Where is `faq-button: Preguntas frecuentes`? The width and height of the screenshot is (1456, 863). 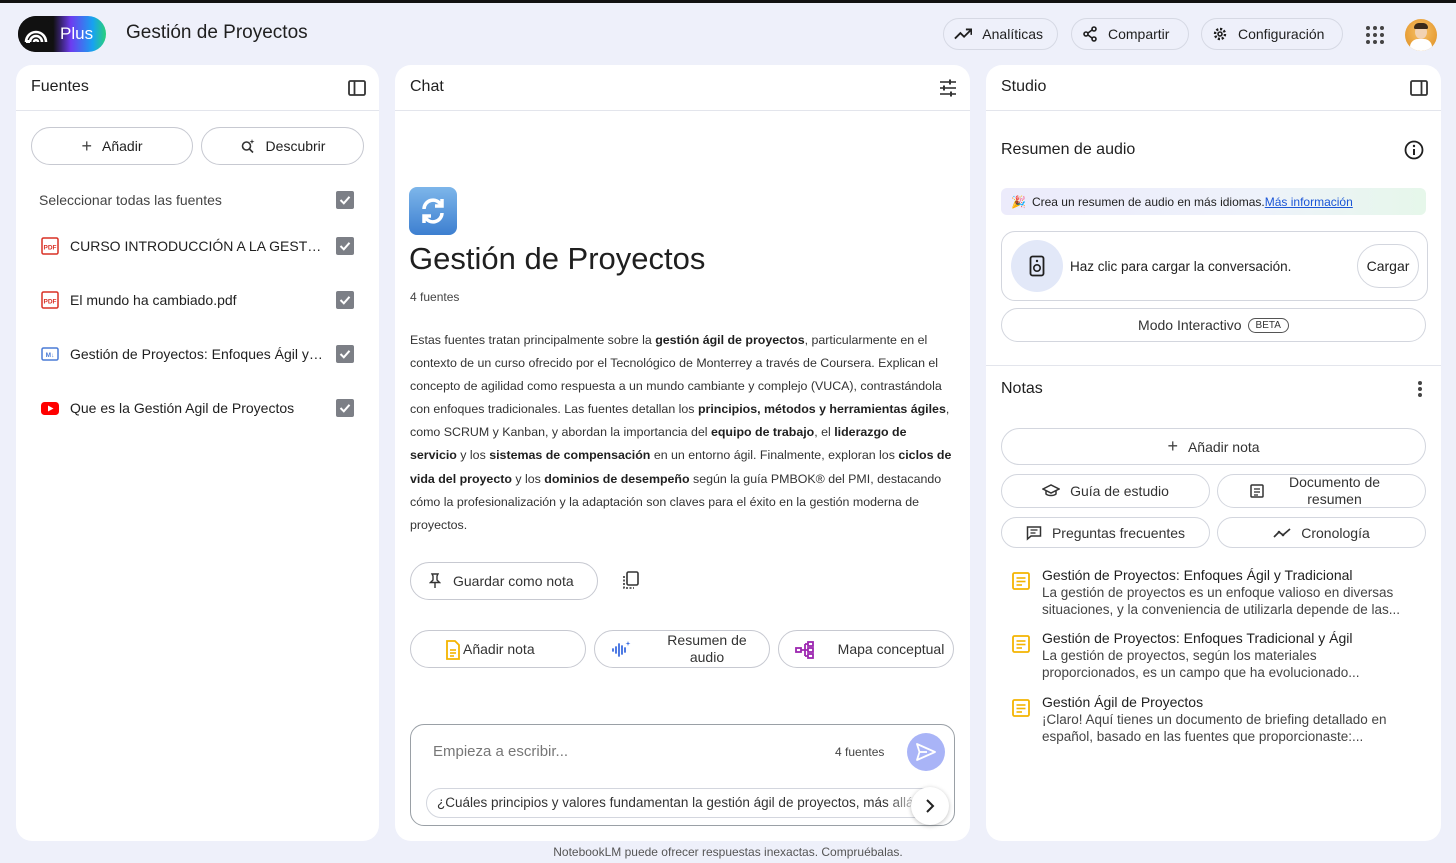
faq-button: Preguntas frecuentes is located at coordinates (1105, 532).